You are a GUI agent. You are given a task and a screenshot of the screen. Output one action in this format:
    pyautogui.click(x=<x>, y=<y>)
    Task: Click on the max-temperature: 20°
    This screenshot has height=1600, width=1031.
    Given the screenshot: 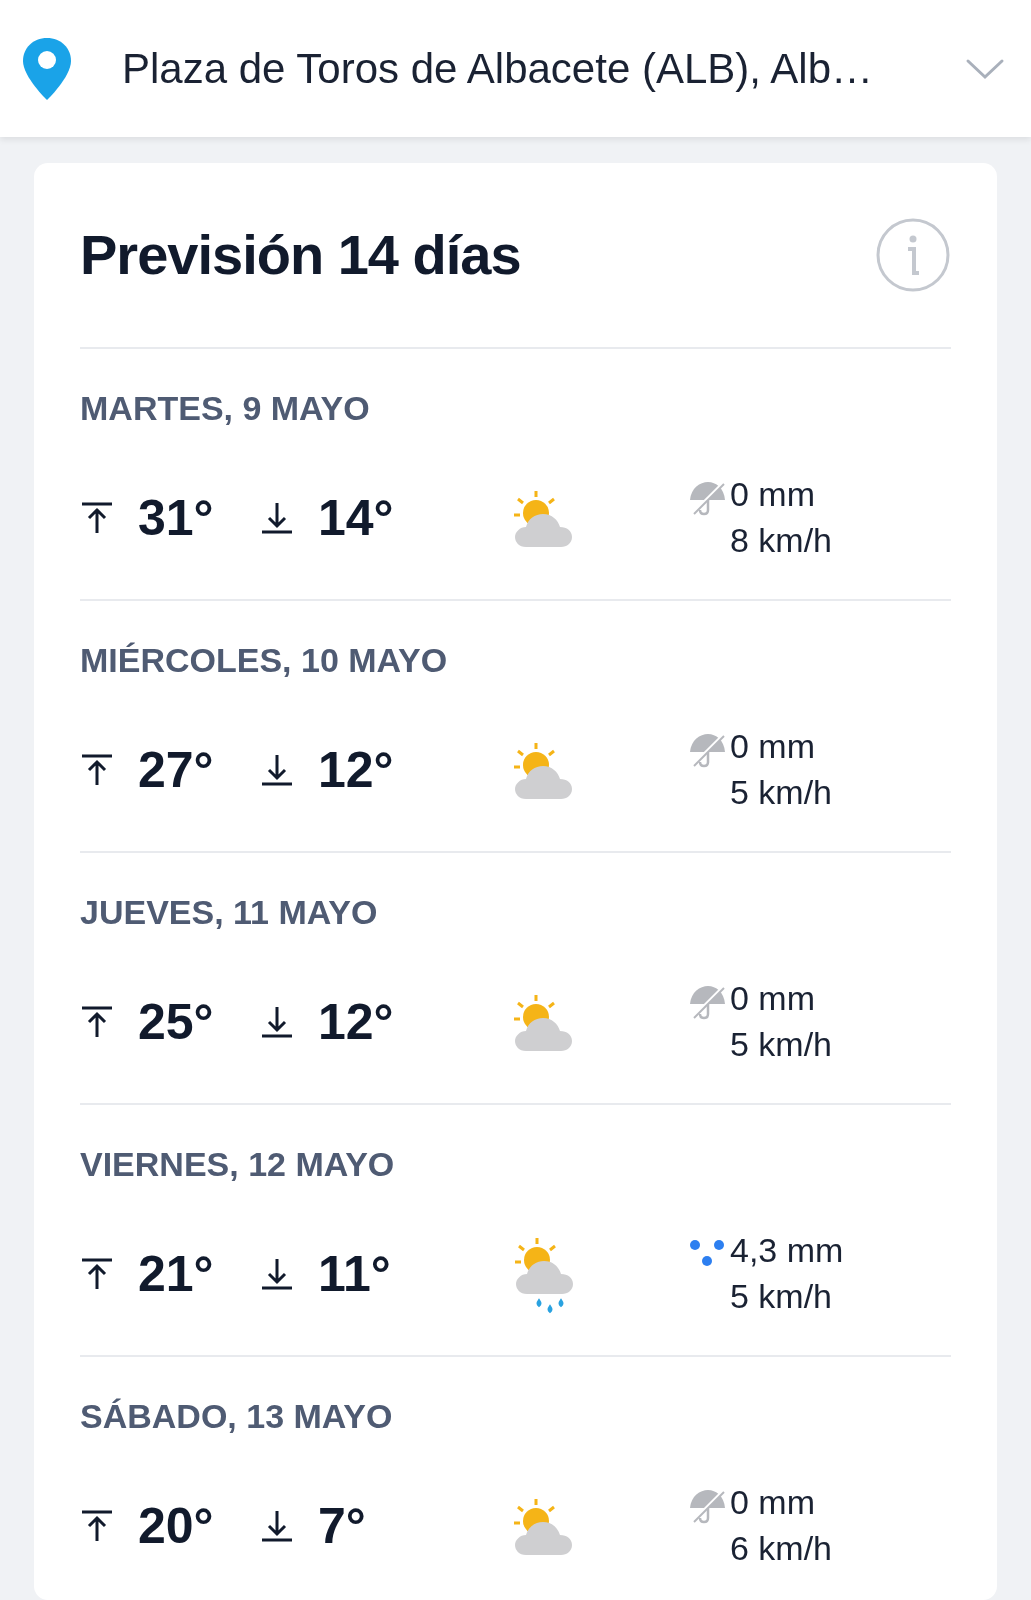 What is the action you would take?
    pyautogui.click(x=176, y=1526)
    